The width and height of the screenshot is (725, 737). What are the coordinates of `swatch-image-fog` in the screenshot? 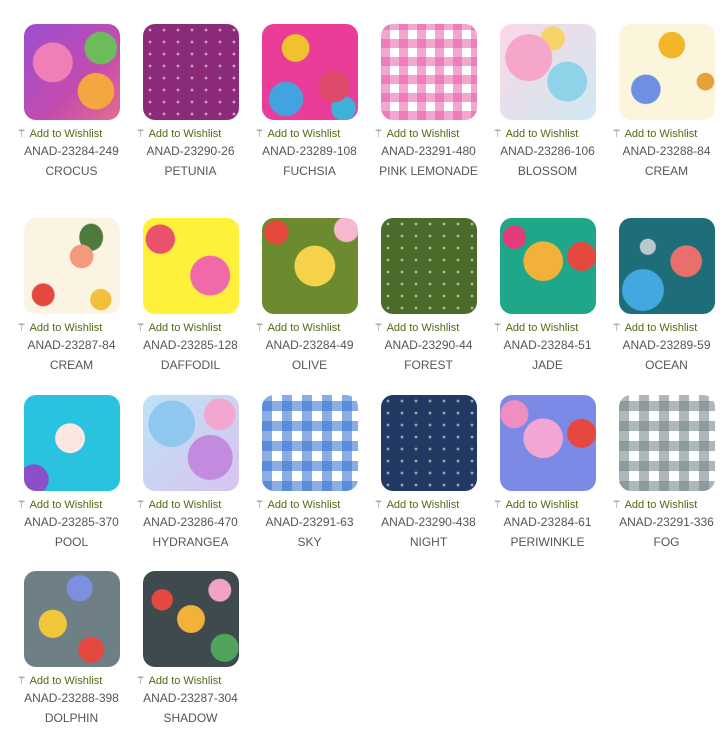 It's located at (667, 443).